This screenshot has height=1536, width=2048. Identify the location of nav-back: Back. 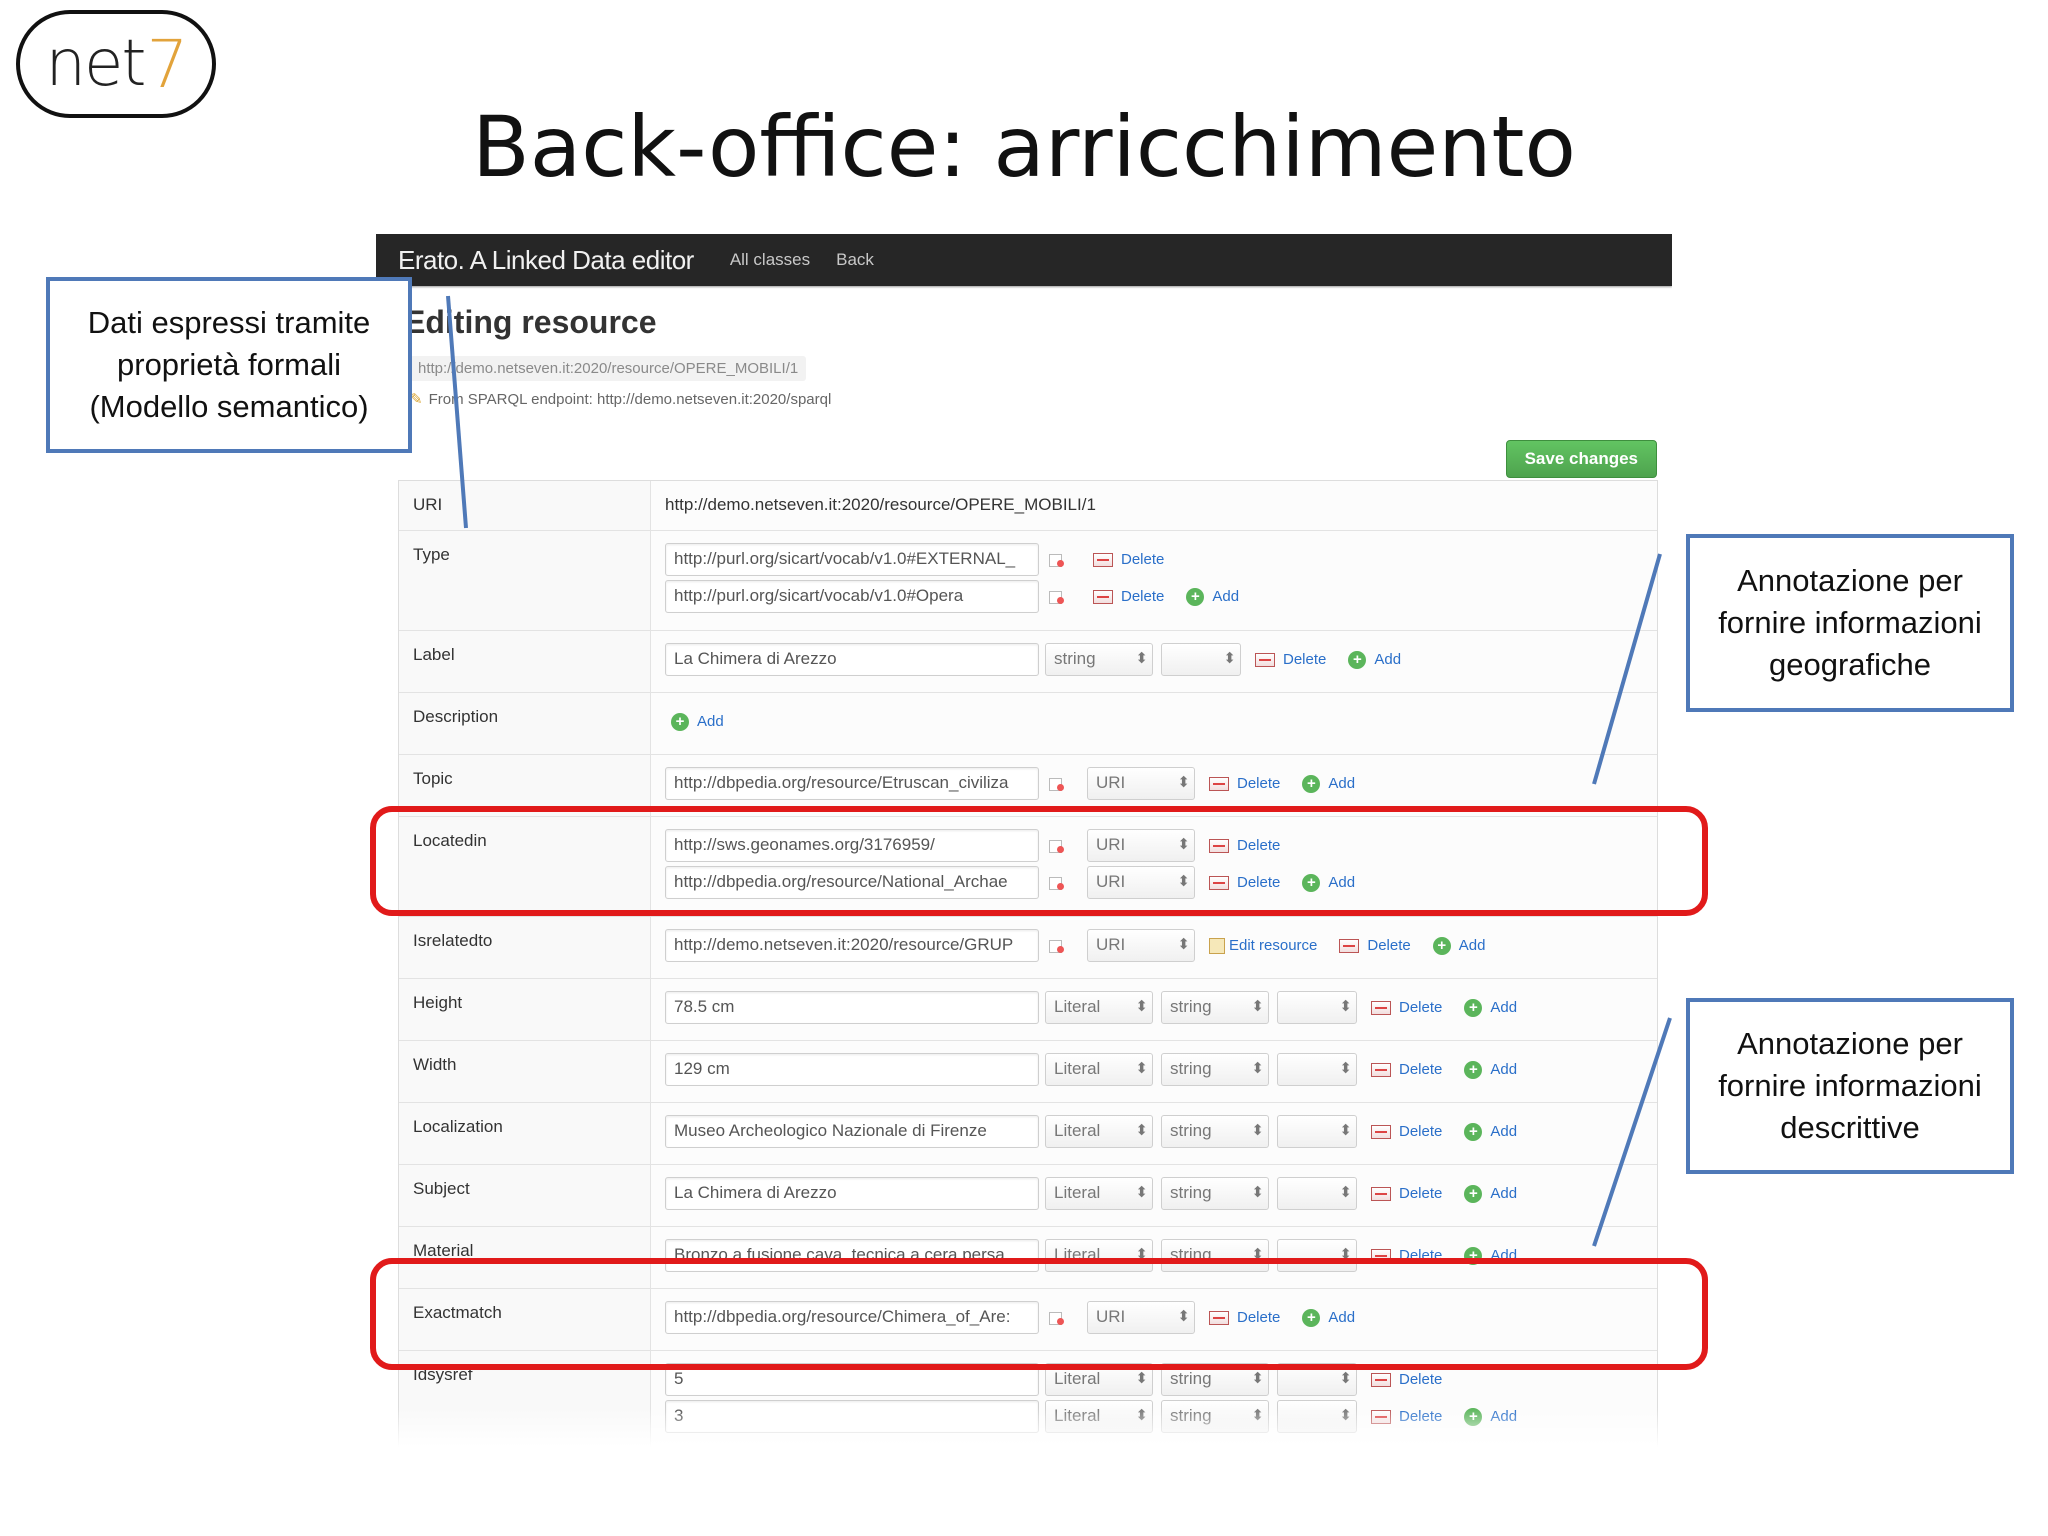
(855, 260).